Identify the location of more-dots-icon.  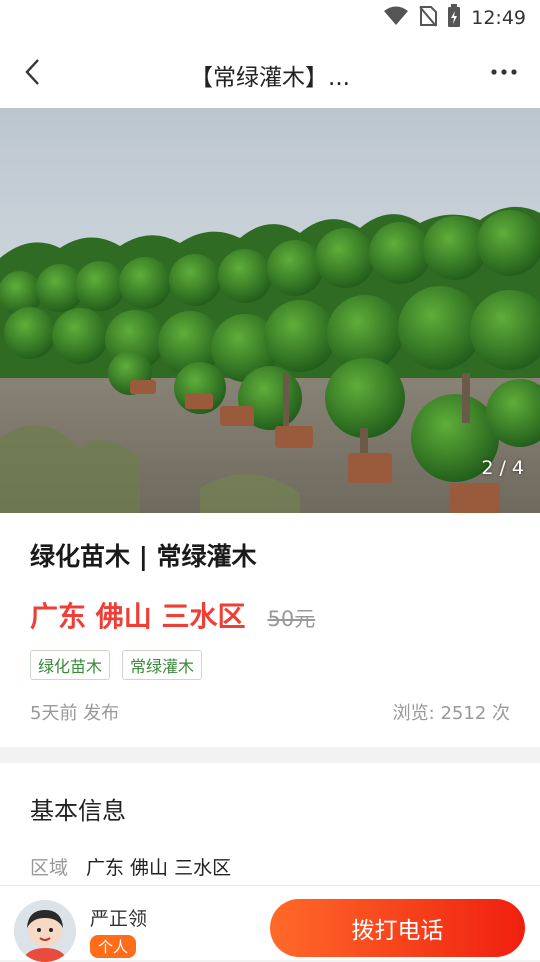
(504, 72).